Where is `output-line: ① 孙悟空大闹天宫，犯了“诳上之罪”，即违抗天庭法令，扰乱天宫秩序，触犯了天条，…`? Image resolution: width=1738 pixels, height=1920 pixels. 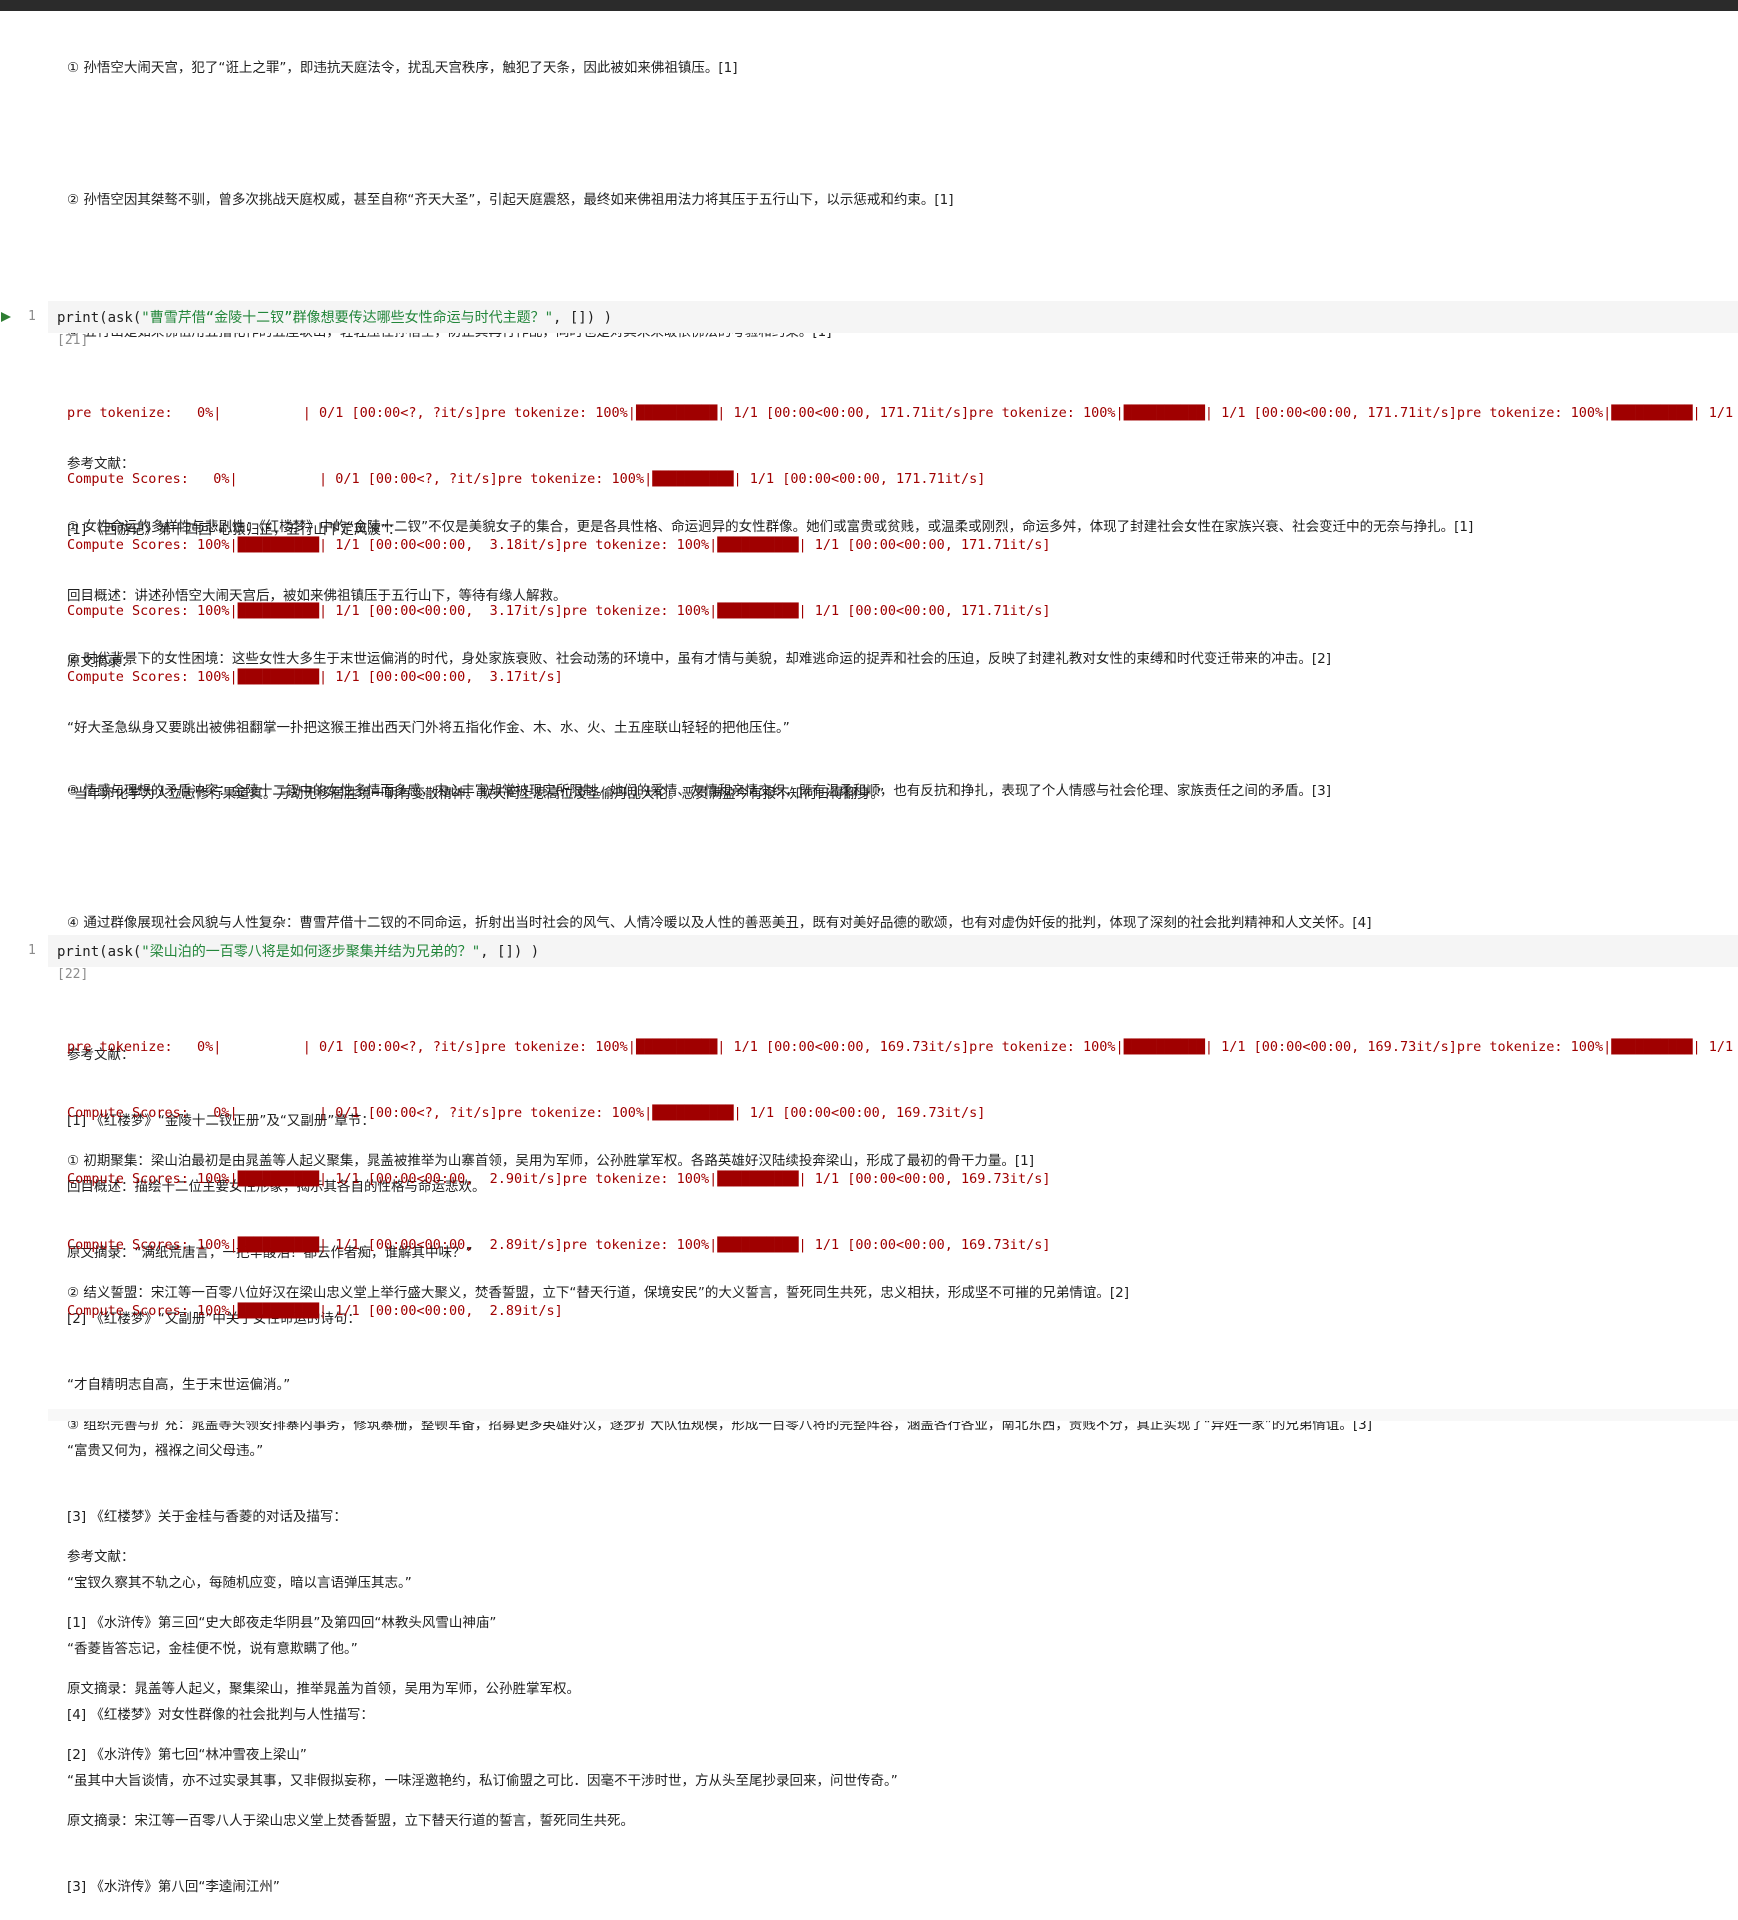
output-line: ① 孙悟空大闹天宫，犯了“诳上之罪”，即违抗天庭法令，扰乱天宫秩序，触犯了天条，… is located at coordinates (402, 68).